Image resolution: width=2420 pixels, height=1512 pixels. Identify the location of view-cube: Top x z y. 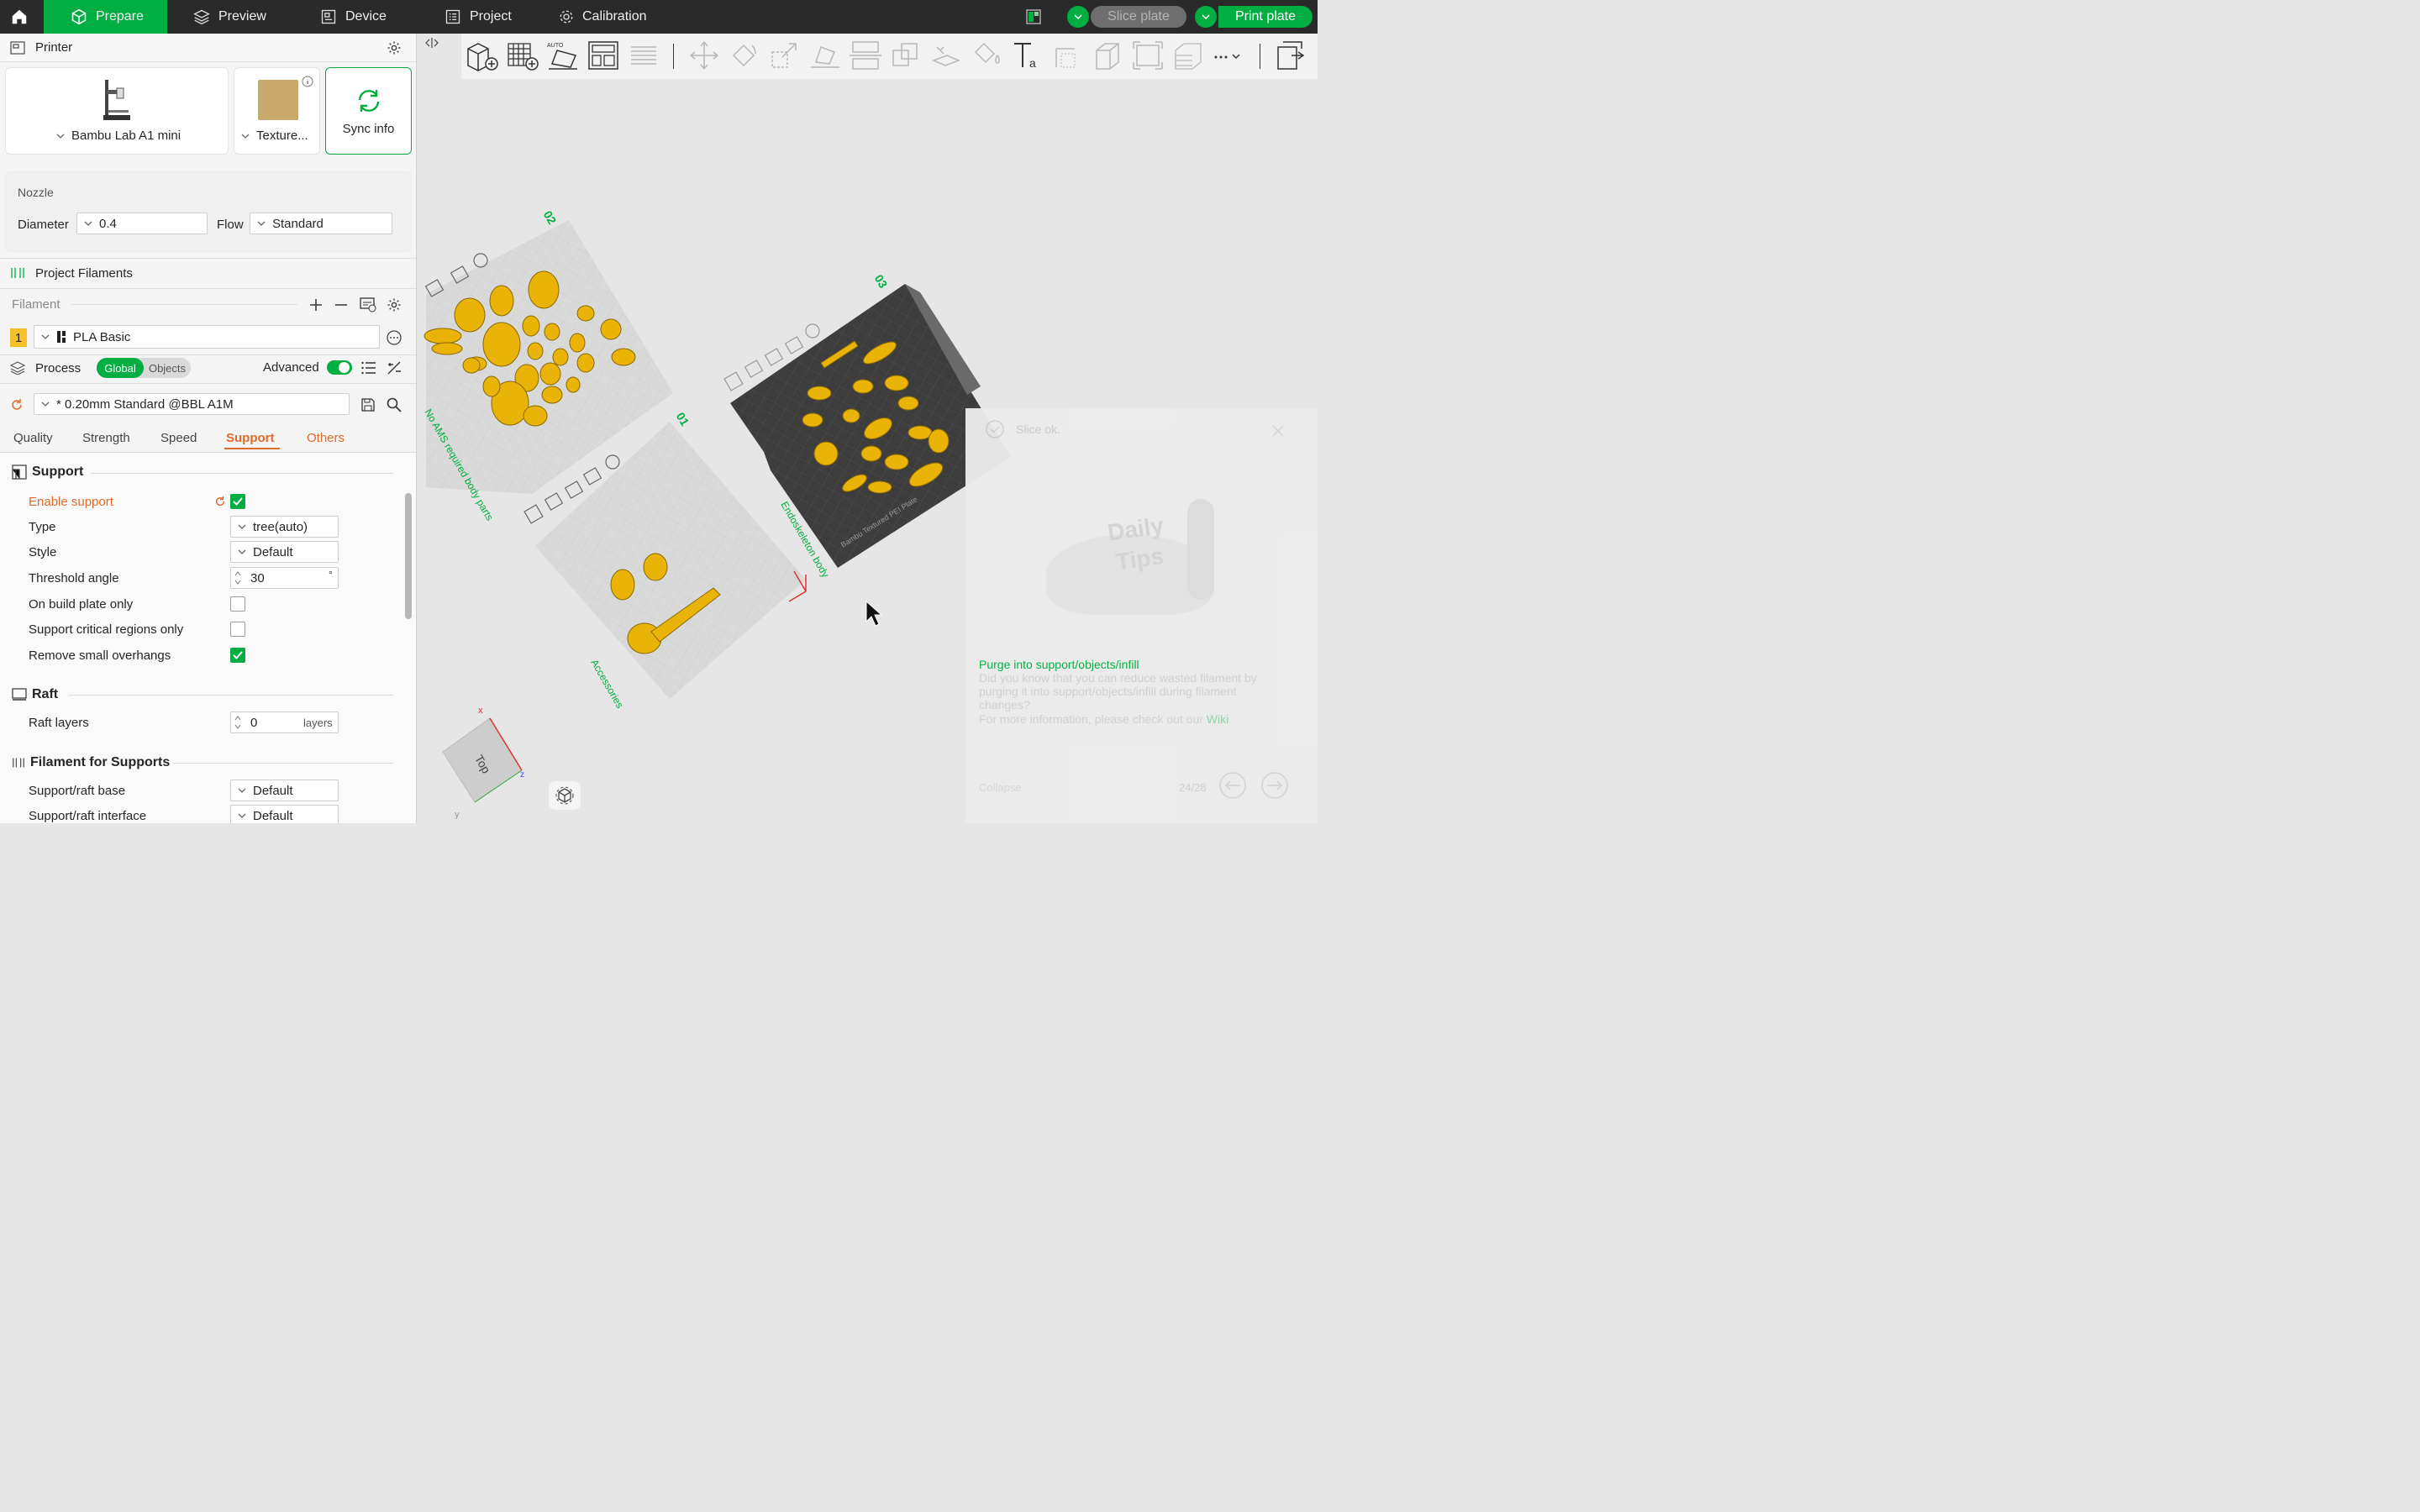
(484, 760).